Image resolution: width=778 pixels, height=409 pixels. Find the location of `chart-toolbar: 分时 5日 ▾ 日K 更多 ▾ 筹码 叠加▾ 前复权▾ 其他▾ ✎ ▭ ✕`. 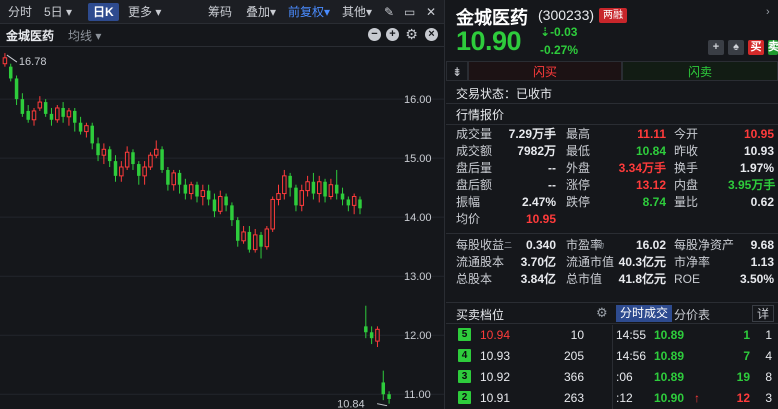

chart-toolbar: 分时 5日 ▾ 日K 更多 ▾ 筹码 叠加▾ 前复权▾ 其他▾ ✎ ▭ ✕ is located at coordinates (222, 12).